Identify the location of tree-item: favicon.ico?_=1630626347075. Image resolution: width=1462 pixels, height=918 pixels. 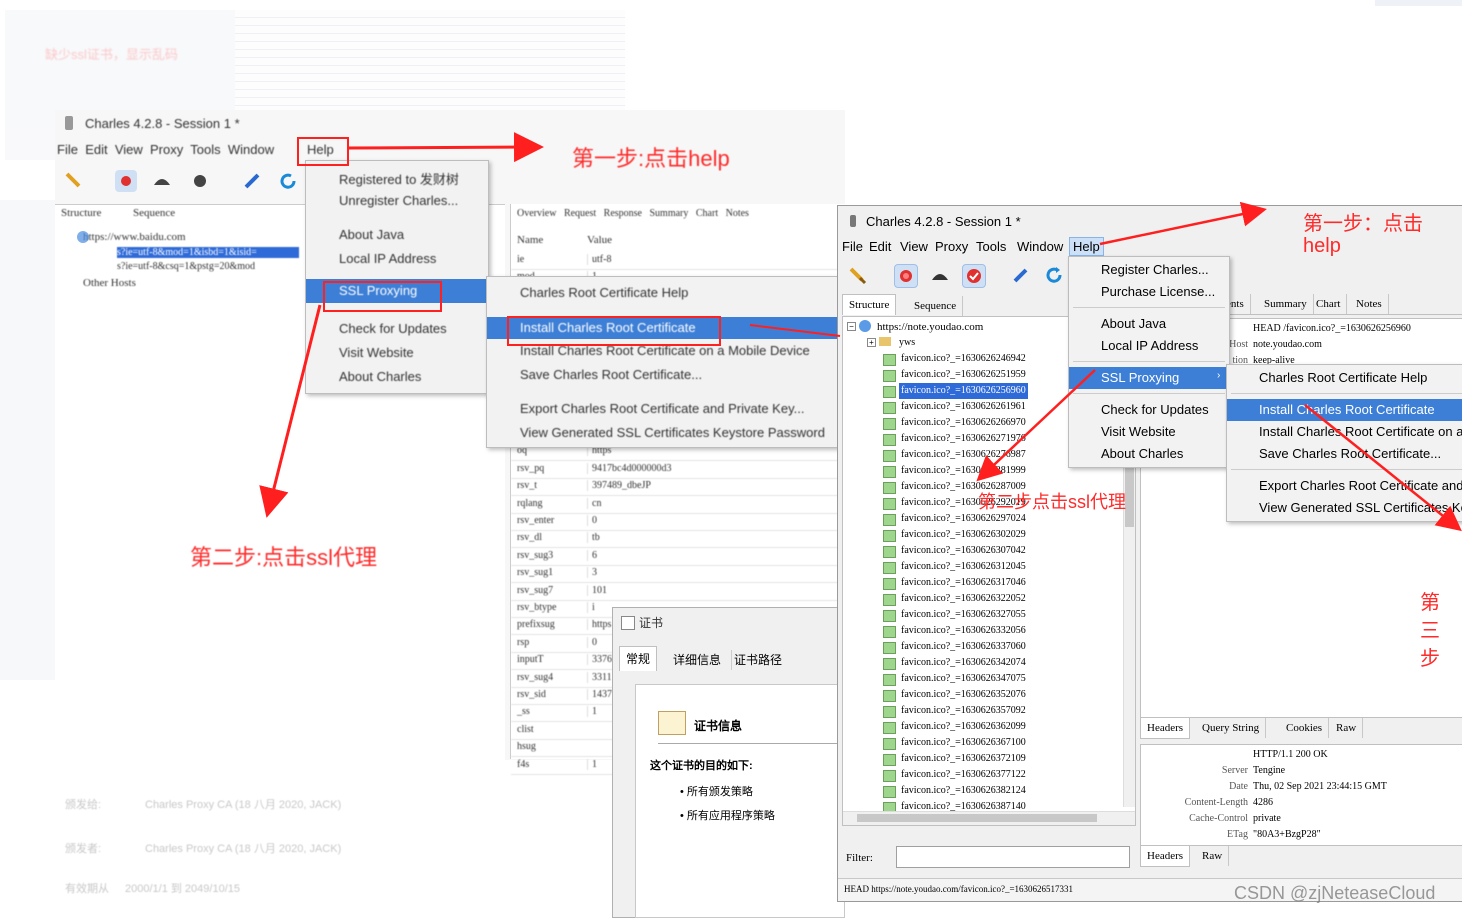
(1003, 679).